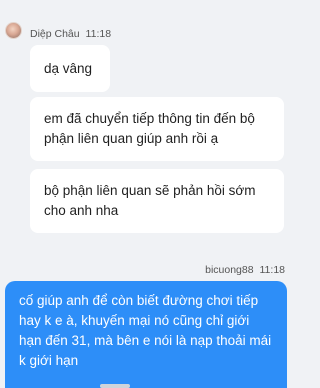  I want to click on incoming-message: dạ vâng, so click(70, 68).